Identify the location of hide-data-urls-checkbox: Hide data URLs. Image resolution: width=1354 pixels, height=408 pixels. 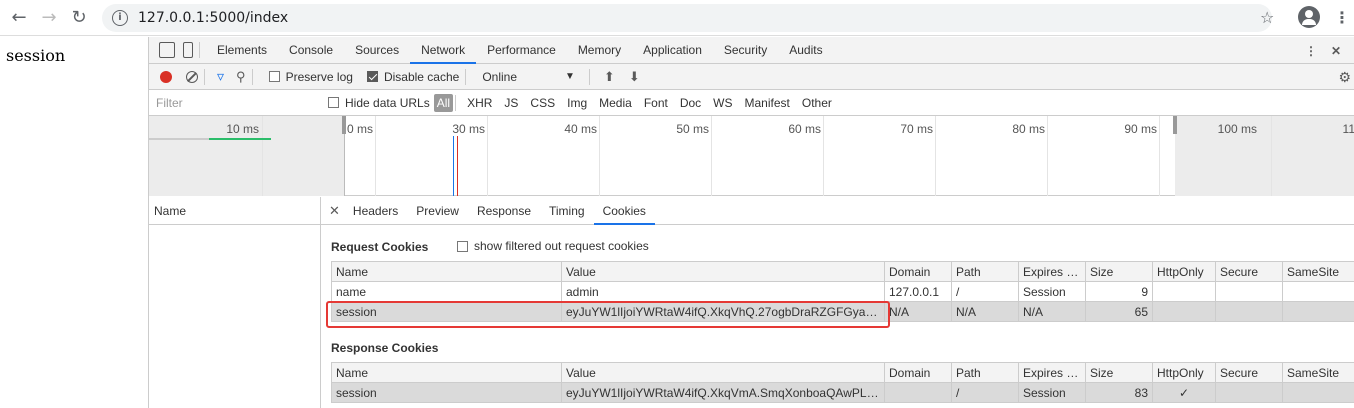
(379, 103).